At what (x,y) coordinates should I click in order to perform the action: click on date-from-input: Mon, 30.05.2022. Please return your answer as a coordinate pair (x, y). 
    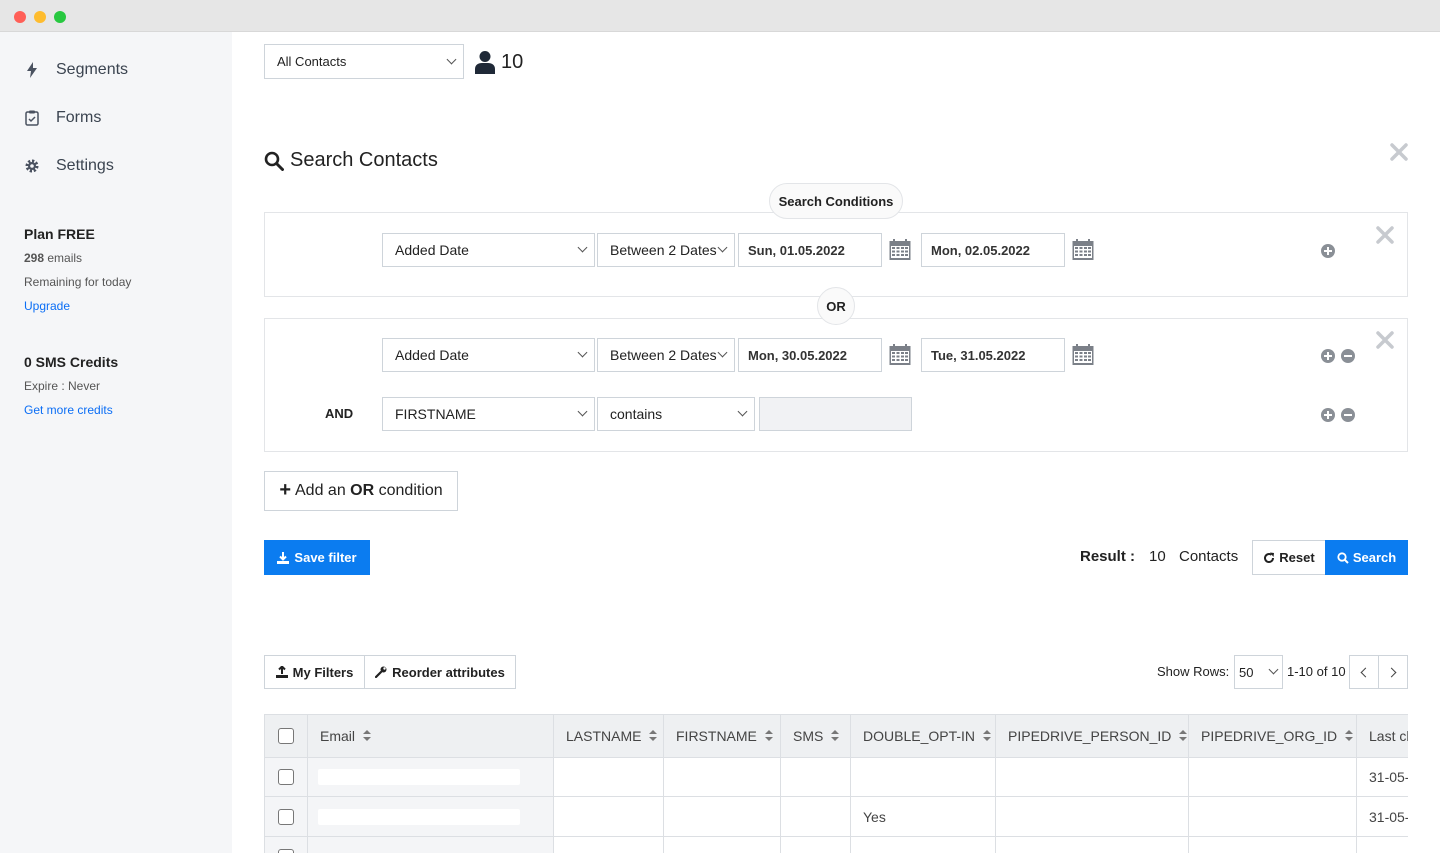
    Looking at the image, I should click on (810, 355).